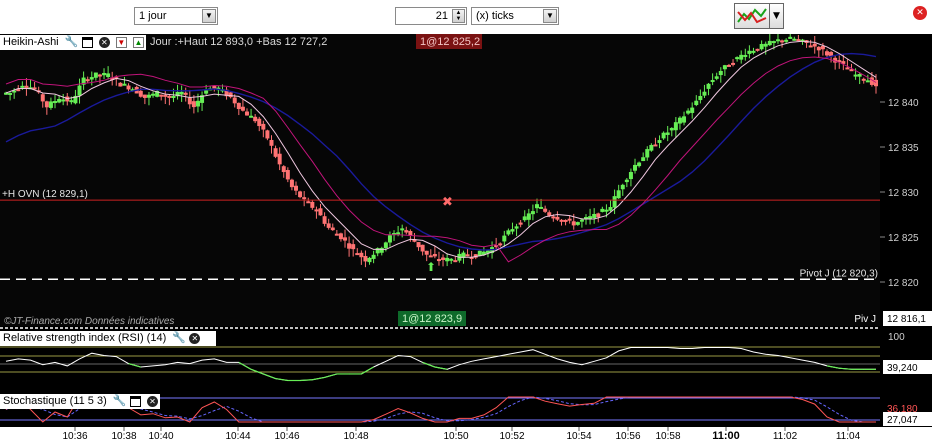 The height and width of the screenshot is (447, 932). I want to click on rsi-axis-top: 100, so click(896, 337).